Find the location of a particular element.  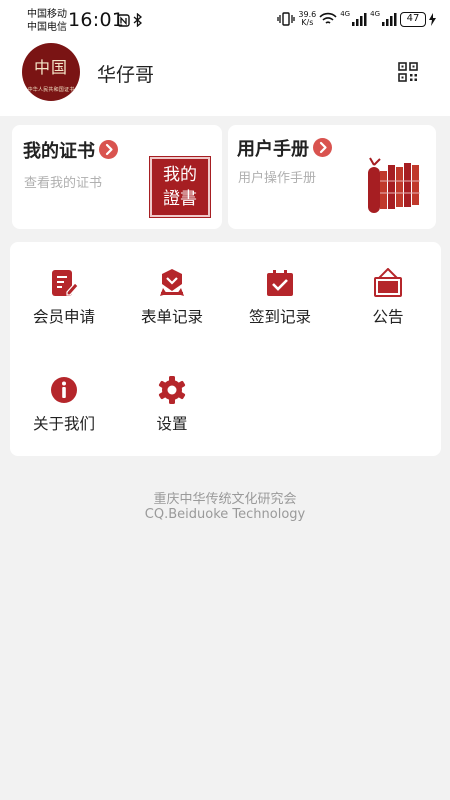

avatar: 中国 中华人民共和国证书 is located at coordinates (51, 72).